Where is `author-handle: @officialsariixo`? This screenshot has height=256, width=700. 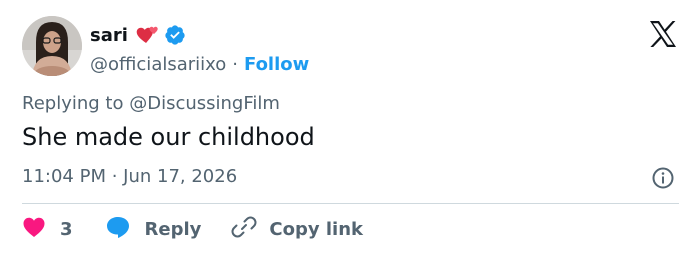
author-handle: @officialsariixo is located at coordinates (158, 64).